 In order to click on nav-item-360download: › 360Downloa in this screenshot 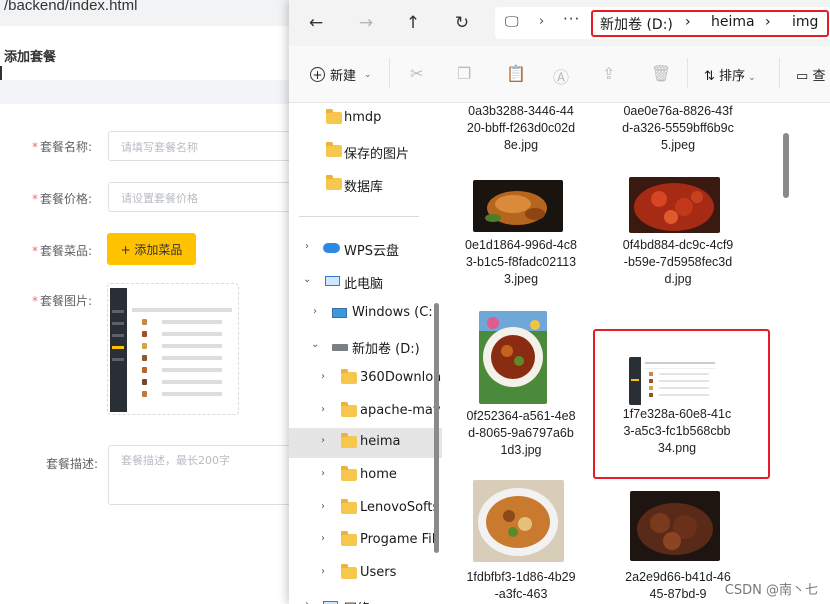, I will do `click(365, 379)`.